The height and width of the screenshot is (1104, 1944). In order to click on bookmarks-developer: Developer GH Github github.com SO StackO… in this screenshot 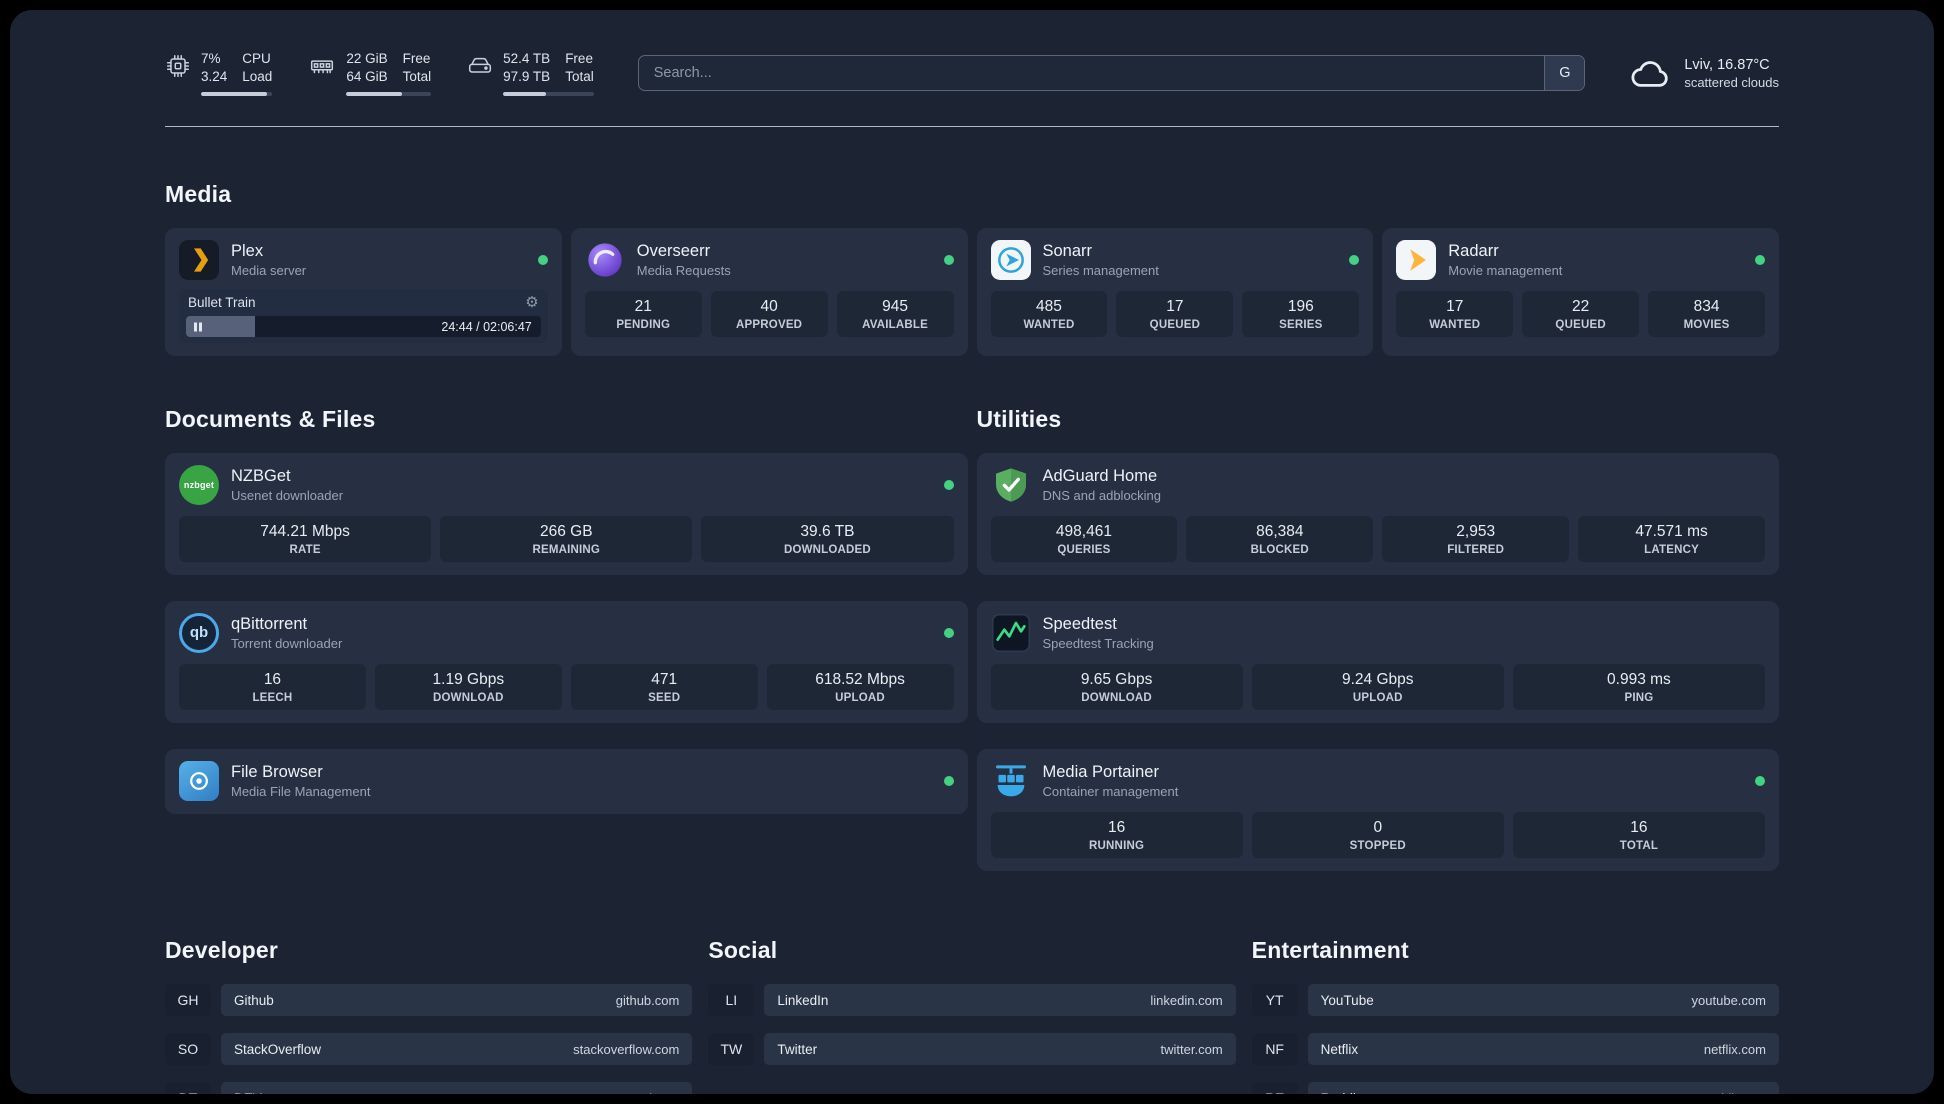, I will do `click(429, 1015)`.